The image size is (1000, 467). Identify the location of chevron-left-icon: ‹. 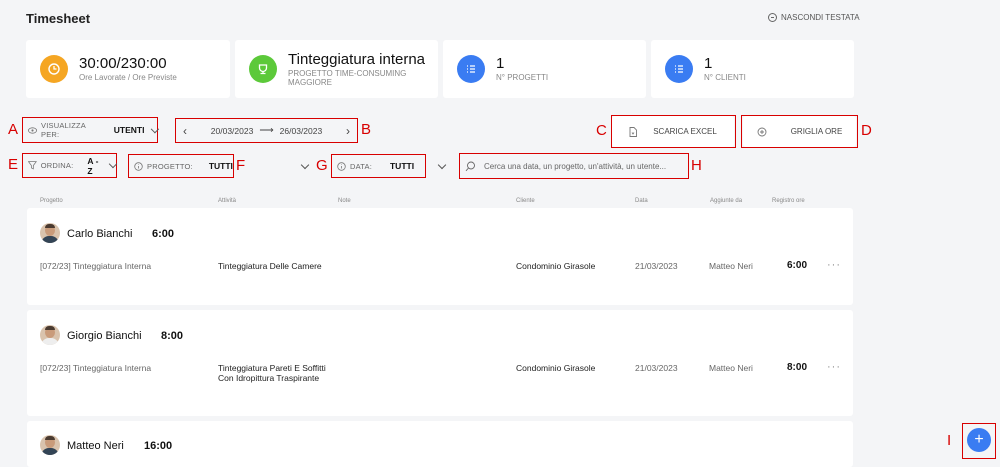
(185, 131).